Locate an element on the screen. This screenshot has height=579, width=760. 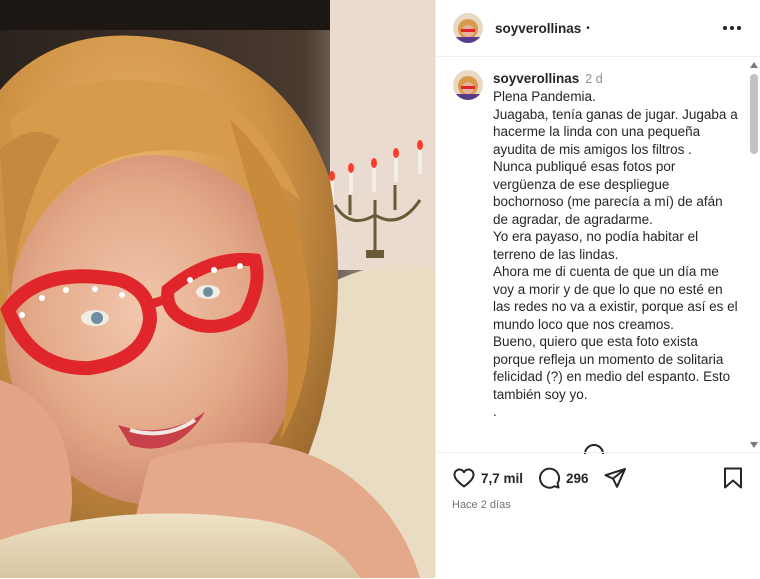
caption-line: Juagaba, tenía ganas de jugar. Jugaba a is located at coordinates (615, 114).